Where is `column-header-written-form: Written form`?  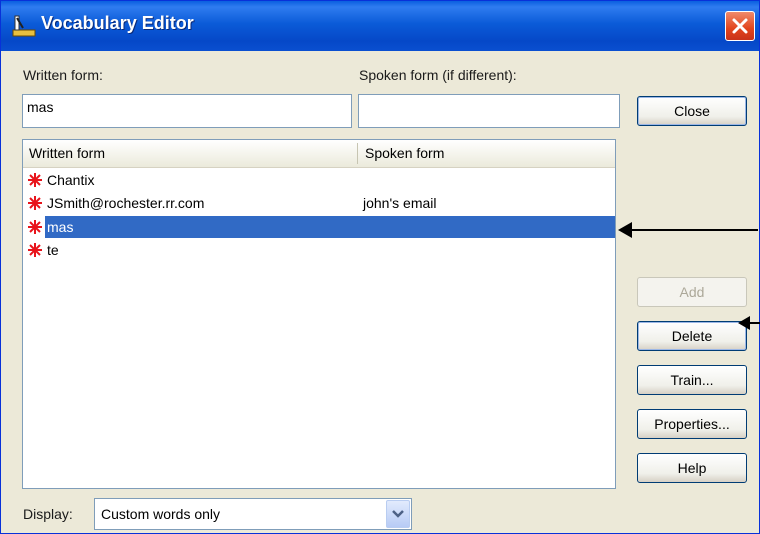
column-header-written-form: Written form is located at coordinates (191, 153).